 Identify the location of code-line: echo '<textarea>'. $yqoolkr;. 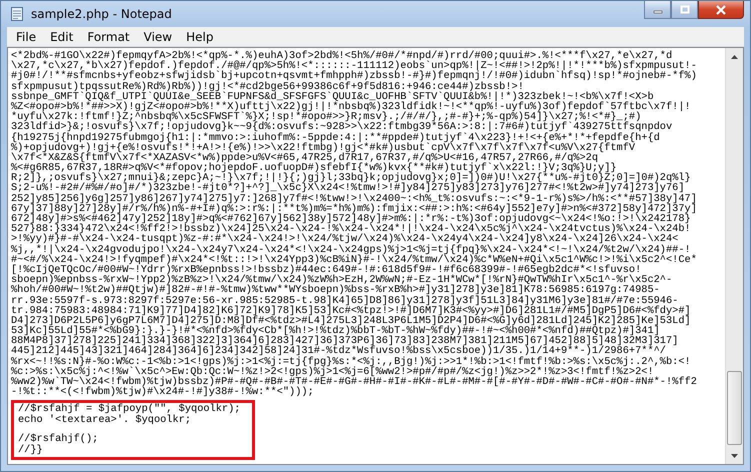
(105, 420).